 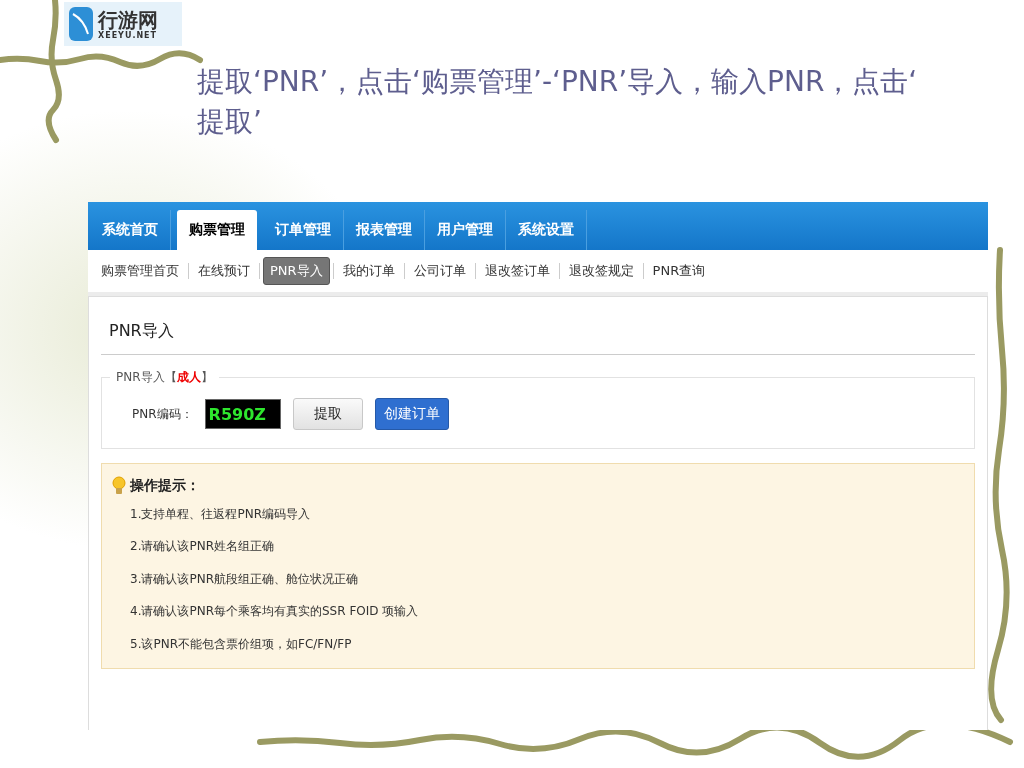 I want to click on subnav-link: 退改签规定, so click(x=601, y=271).